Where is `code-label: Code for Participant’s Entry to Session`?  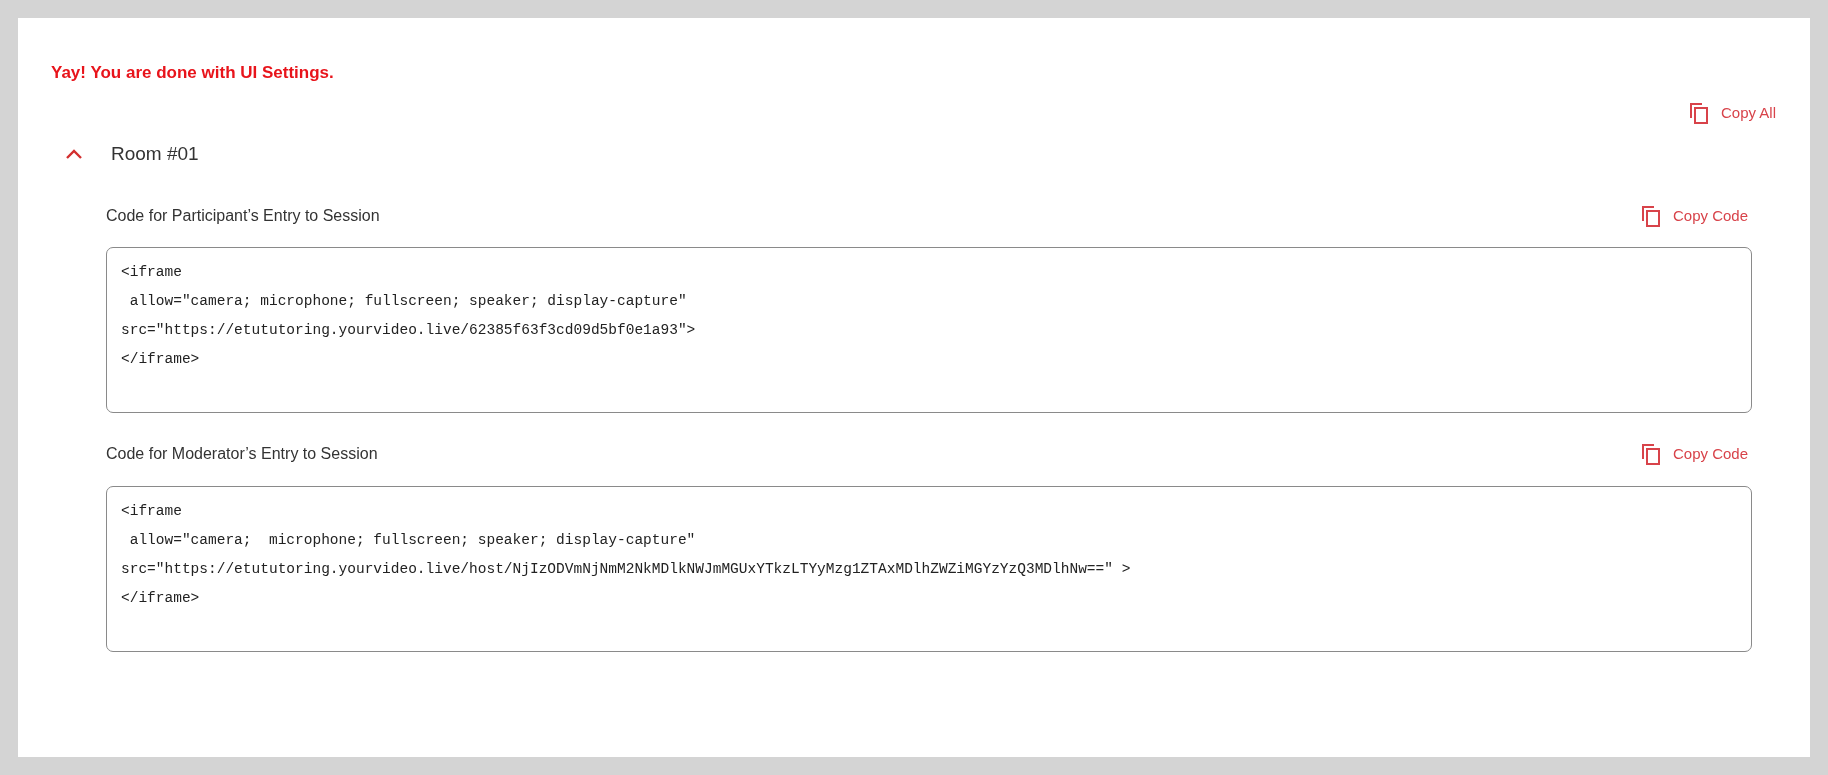
code-label: Code for Participant’s Entry to Session is located at coordinates (243, 215).